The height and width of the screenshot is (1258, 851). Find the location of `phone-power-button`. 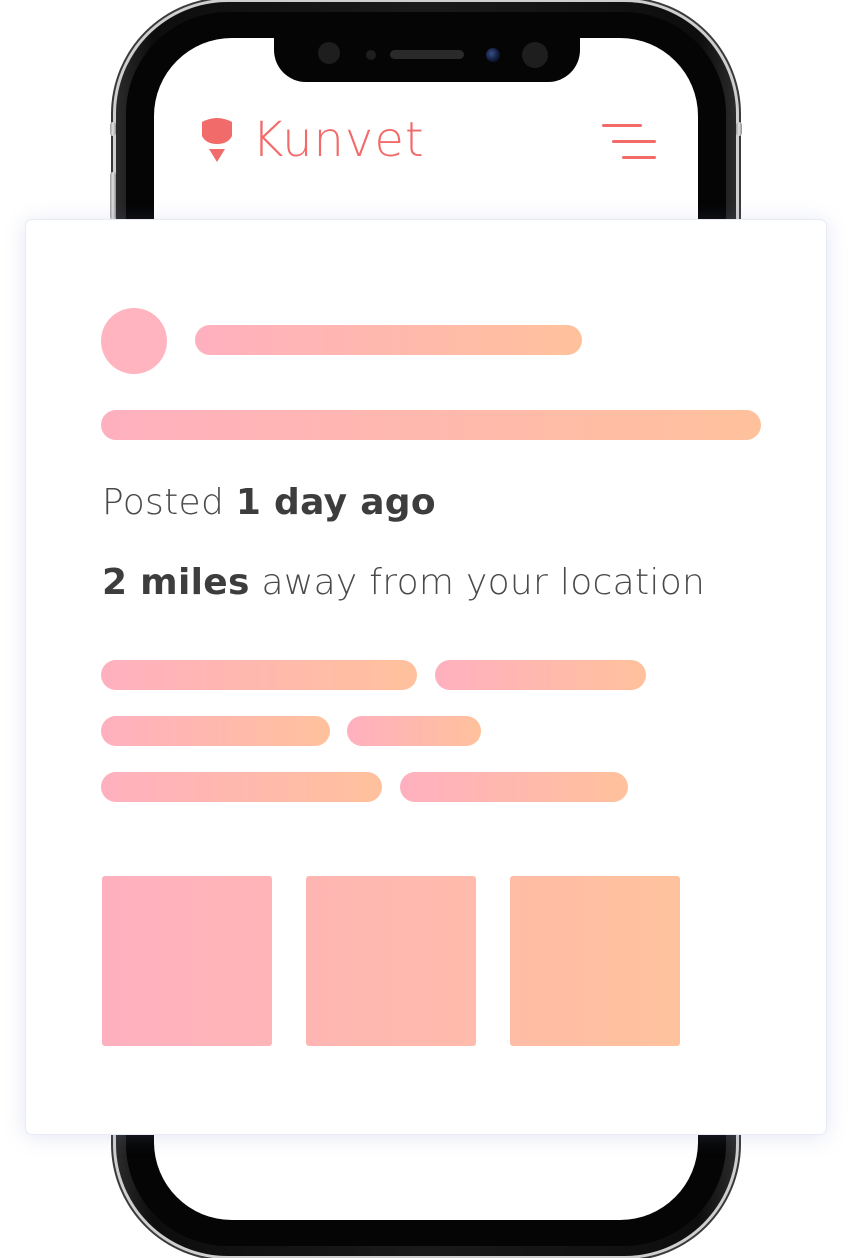

phone-power-button is located at coordinates (739, 129).